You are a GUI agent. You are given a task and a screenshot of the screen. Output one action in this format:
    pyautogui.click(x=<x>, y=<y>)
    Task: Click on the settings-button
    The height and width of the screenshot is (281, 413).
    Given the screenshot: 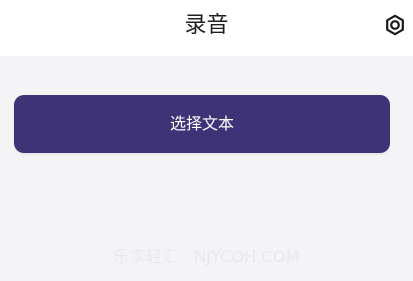 What is the action you would take?
    pyautogui.click(x=395, y=27)
    